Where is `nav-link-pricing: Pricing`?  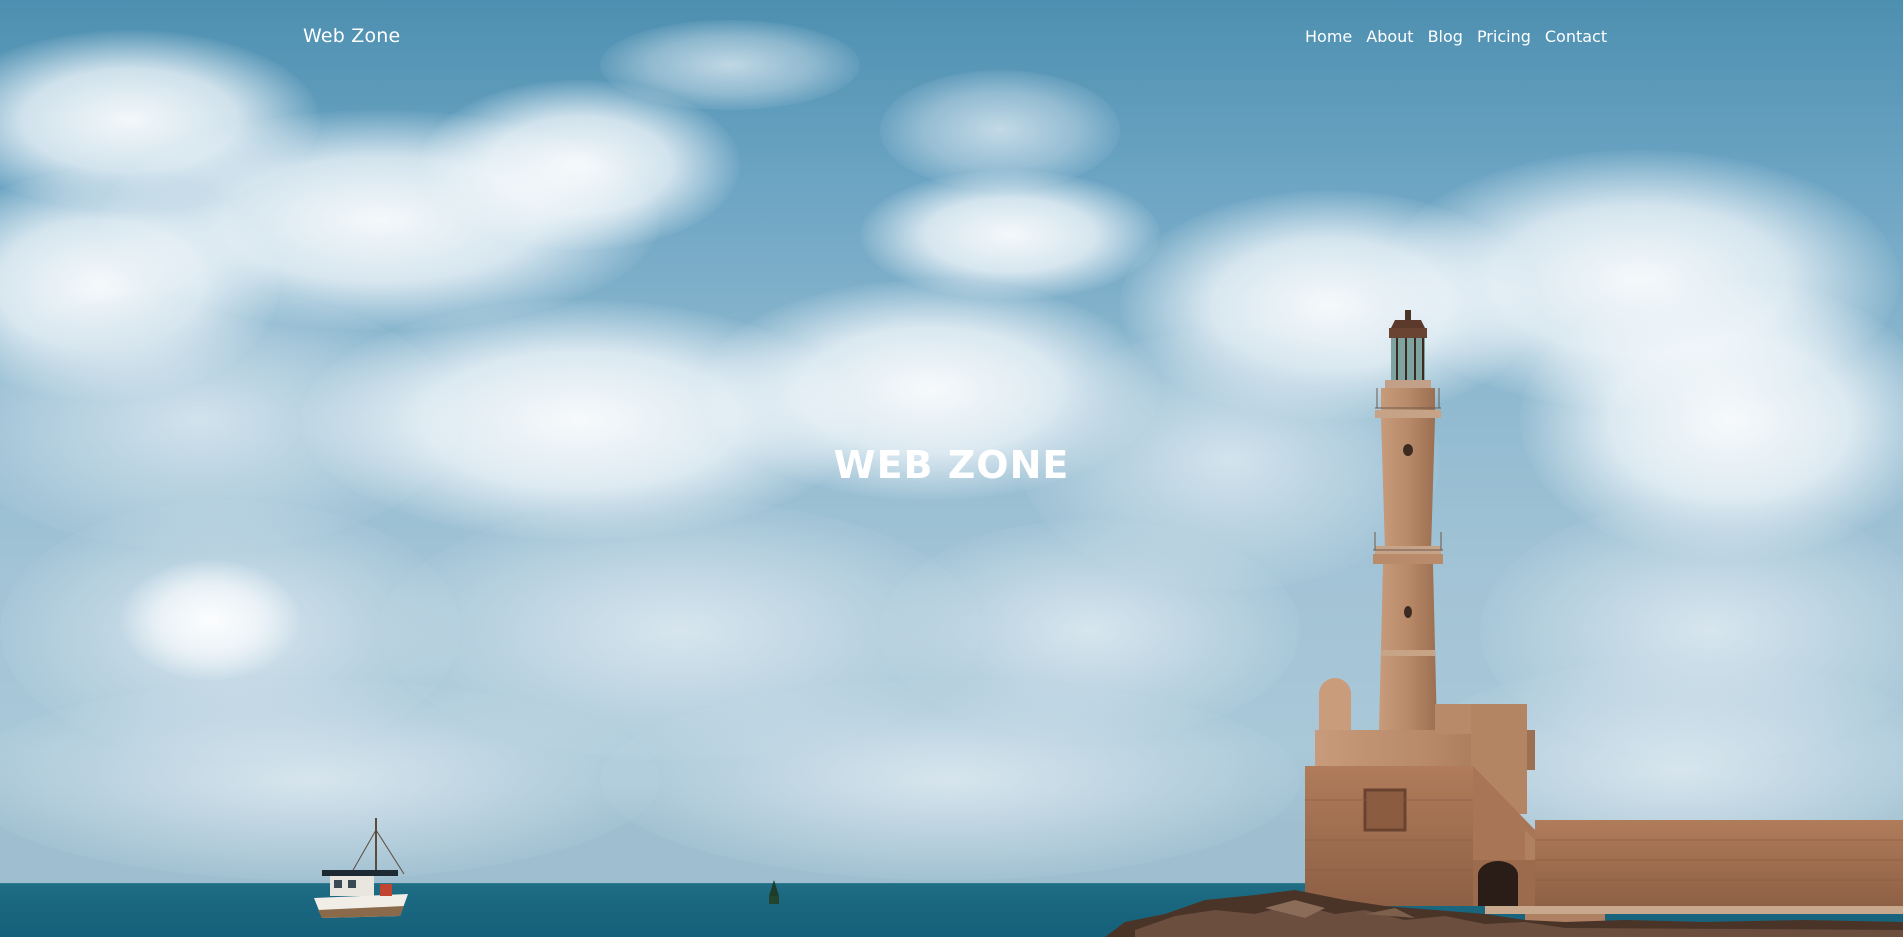
nav-link-pricing: Pricing is located at coordinates (1504, 36).